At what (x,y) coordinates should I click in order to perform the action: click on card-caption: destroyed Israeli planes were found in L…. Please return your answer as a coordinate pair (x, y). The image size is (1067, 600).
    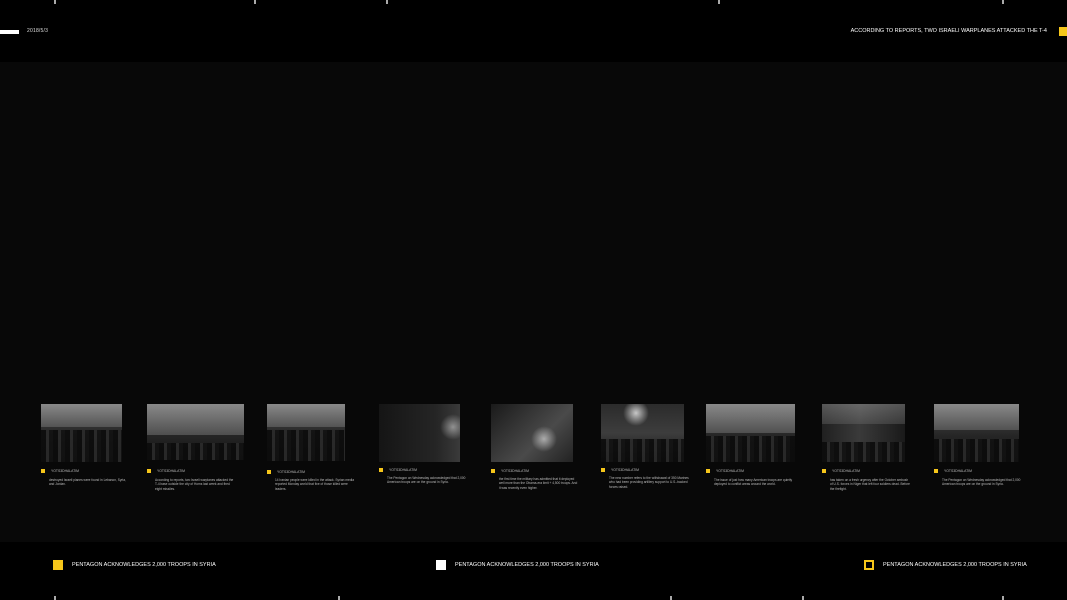
    Looking at the image, I should click on (87, 482).